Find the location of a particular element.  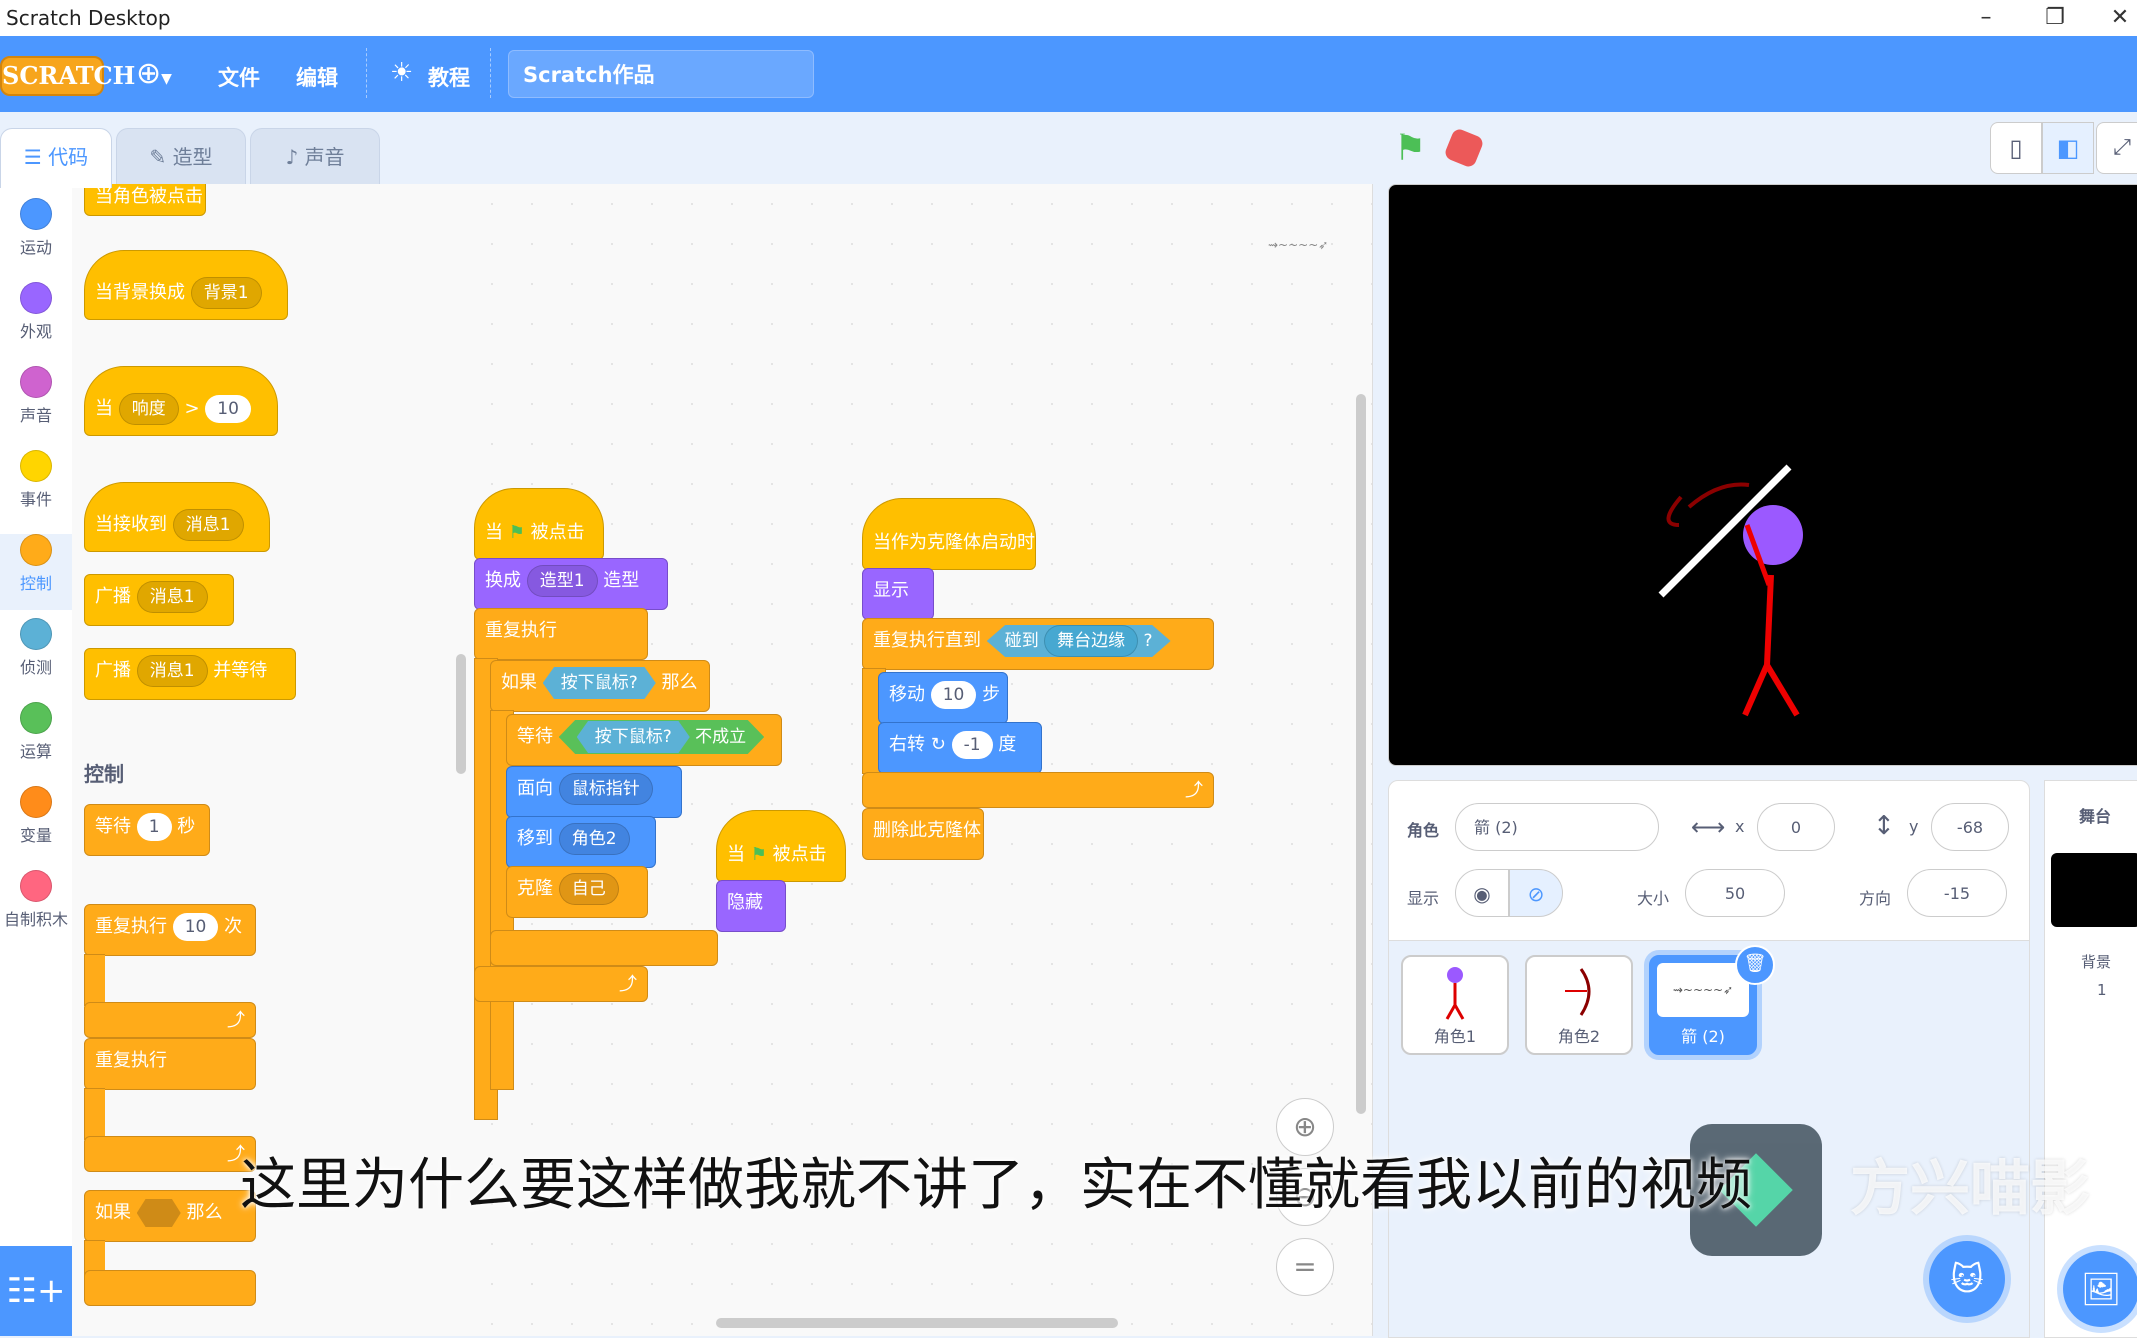

palette-wait-block: 等待 1 秒 is located at coordinates (147, 830).